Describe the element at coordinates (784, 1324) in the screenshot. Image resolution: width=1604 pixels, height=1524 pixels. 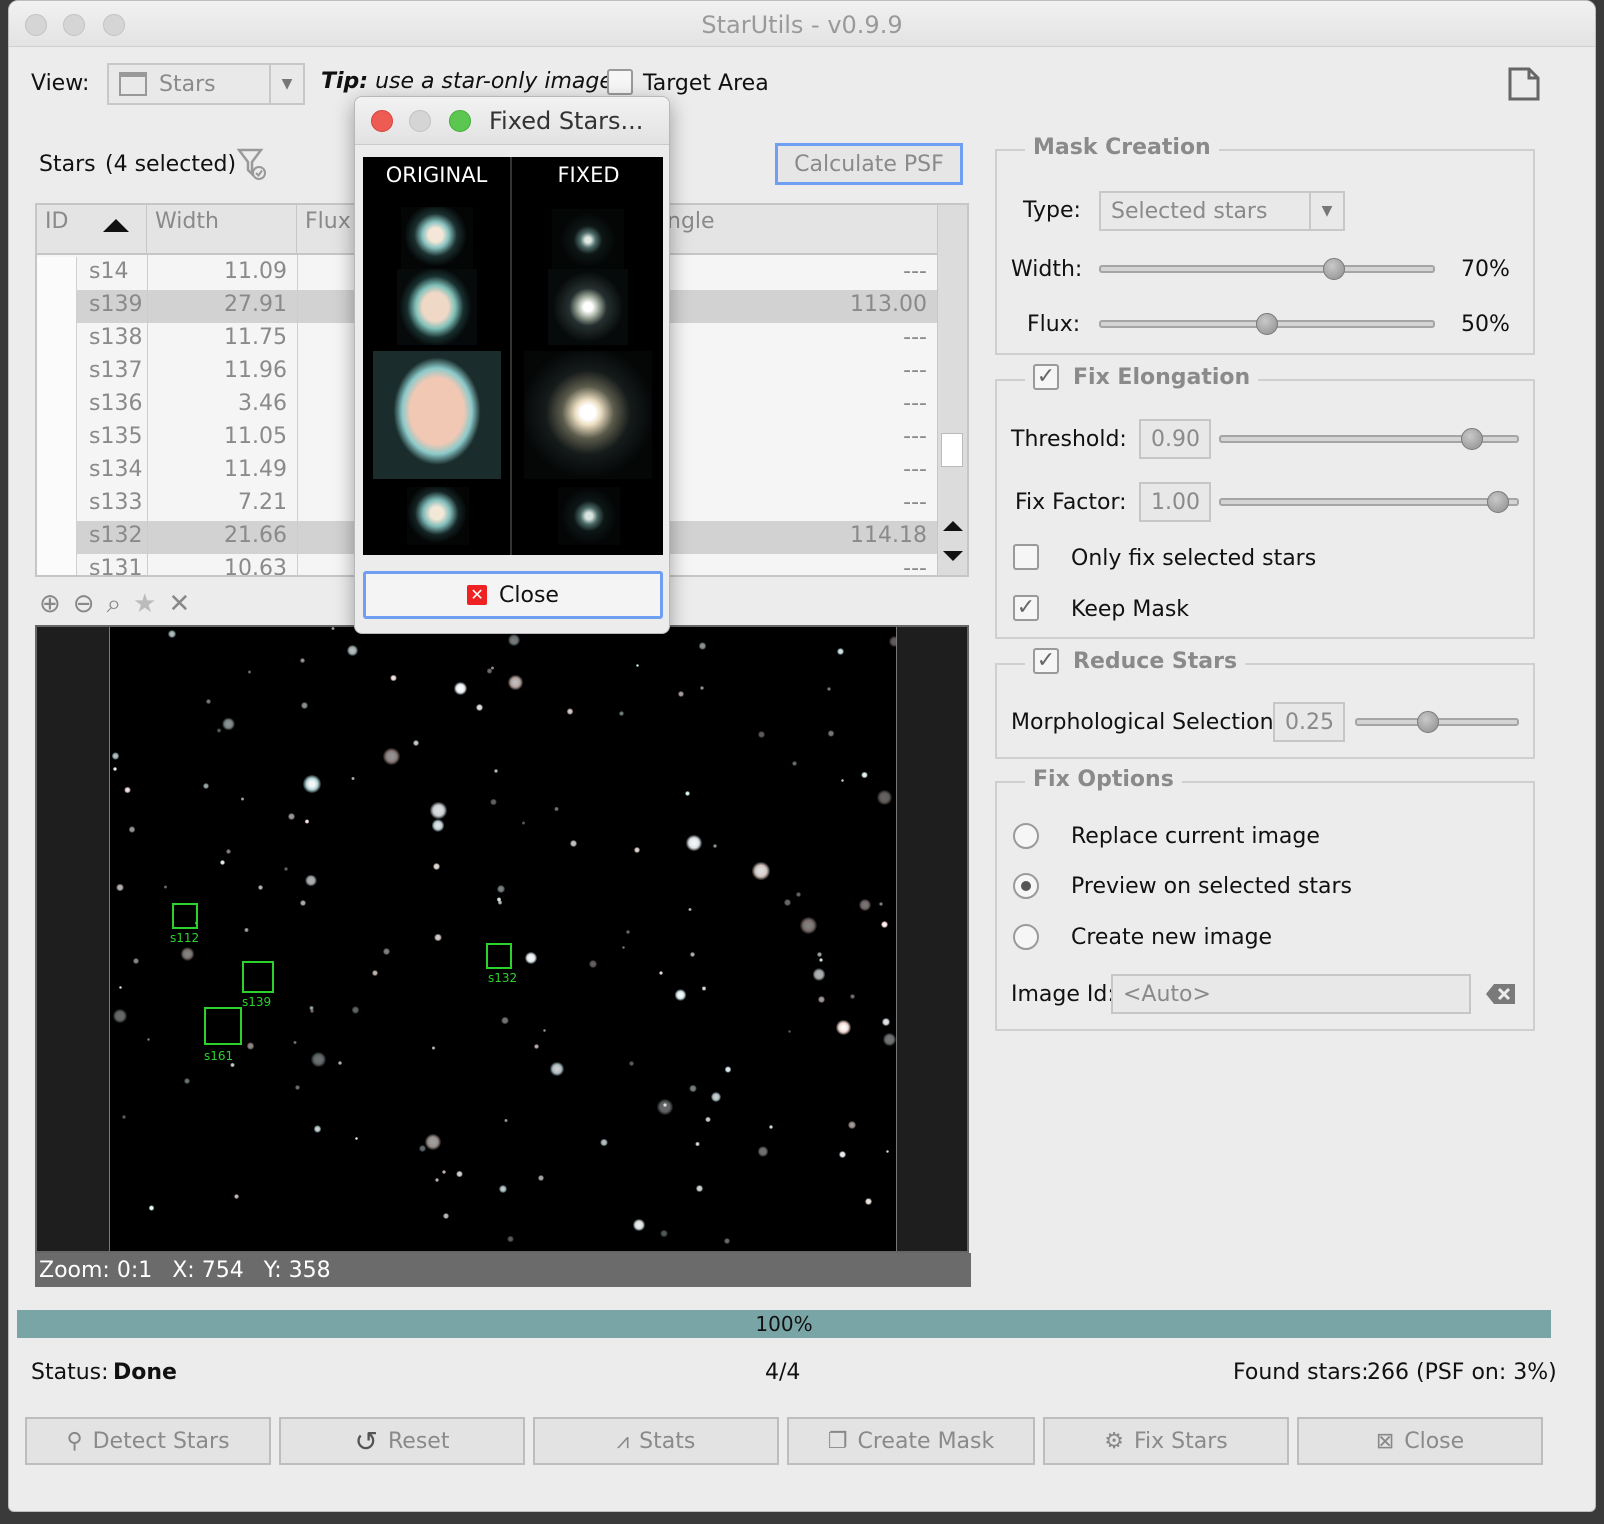
I see `progress-bar: 100%` at that location.